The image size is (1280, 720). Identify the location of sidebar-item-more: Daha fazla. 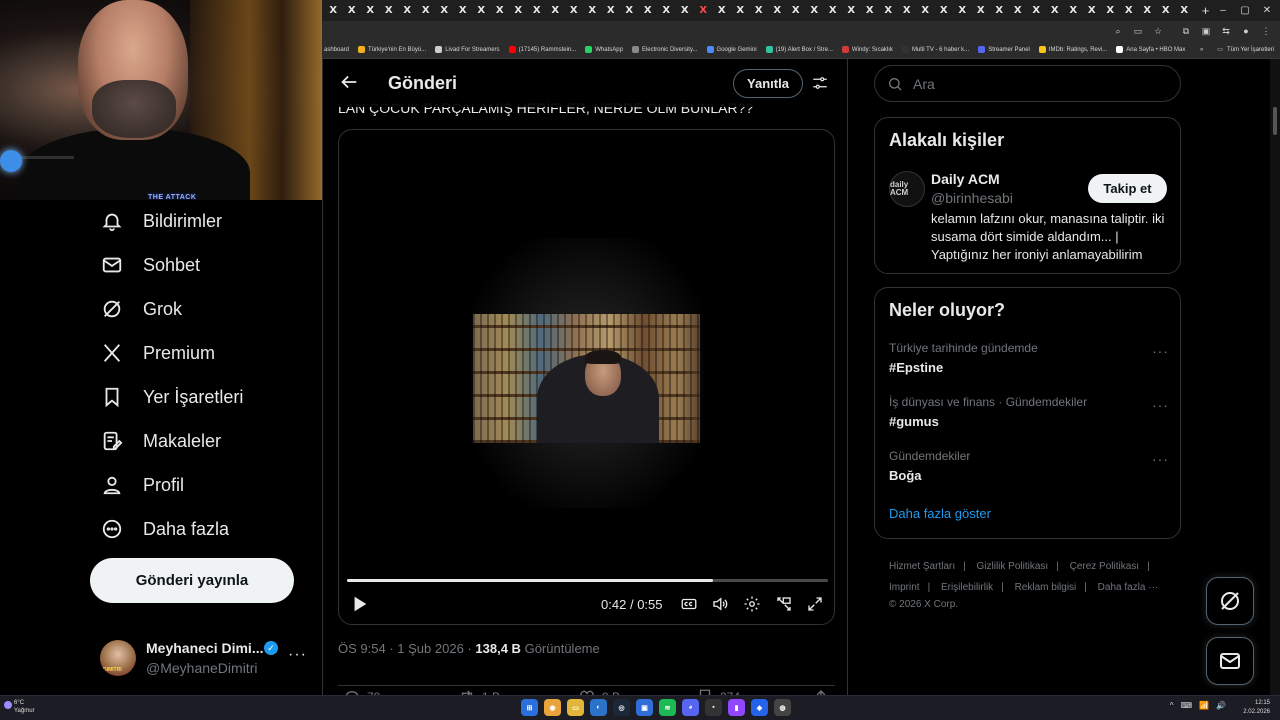
(164, 529).